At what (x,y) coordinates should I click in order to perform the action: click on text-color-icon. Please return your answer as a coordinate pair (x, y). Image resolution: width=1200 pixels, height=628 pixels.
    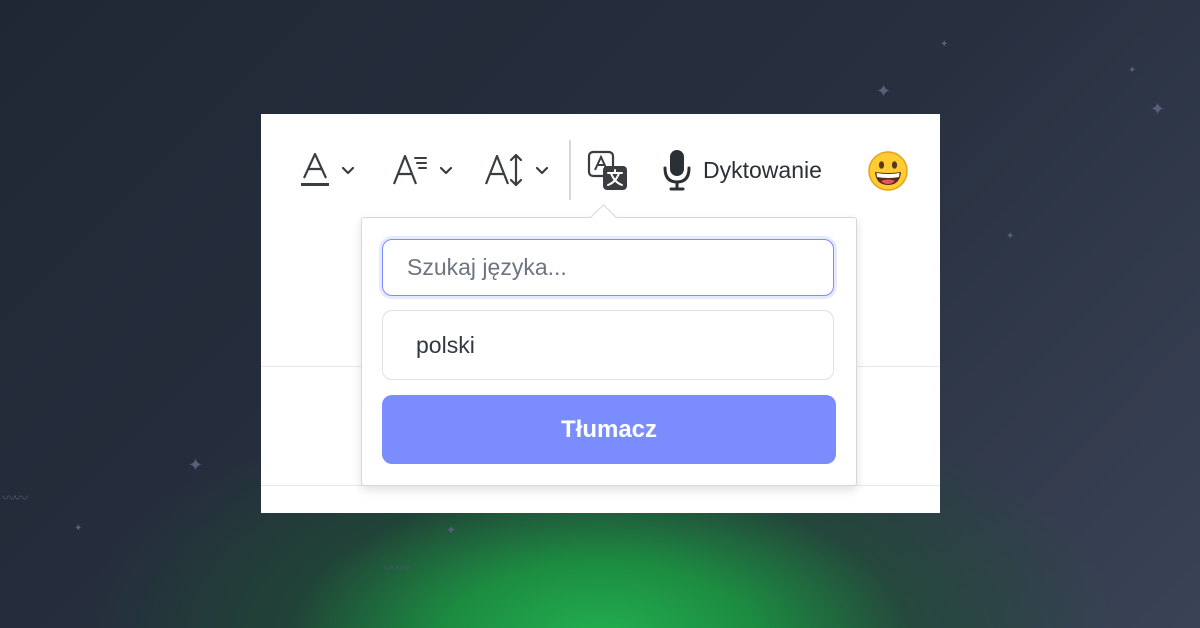
    Looking at the image, I should click on (315, 169).